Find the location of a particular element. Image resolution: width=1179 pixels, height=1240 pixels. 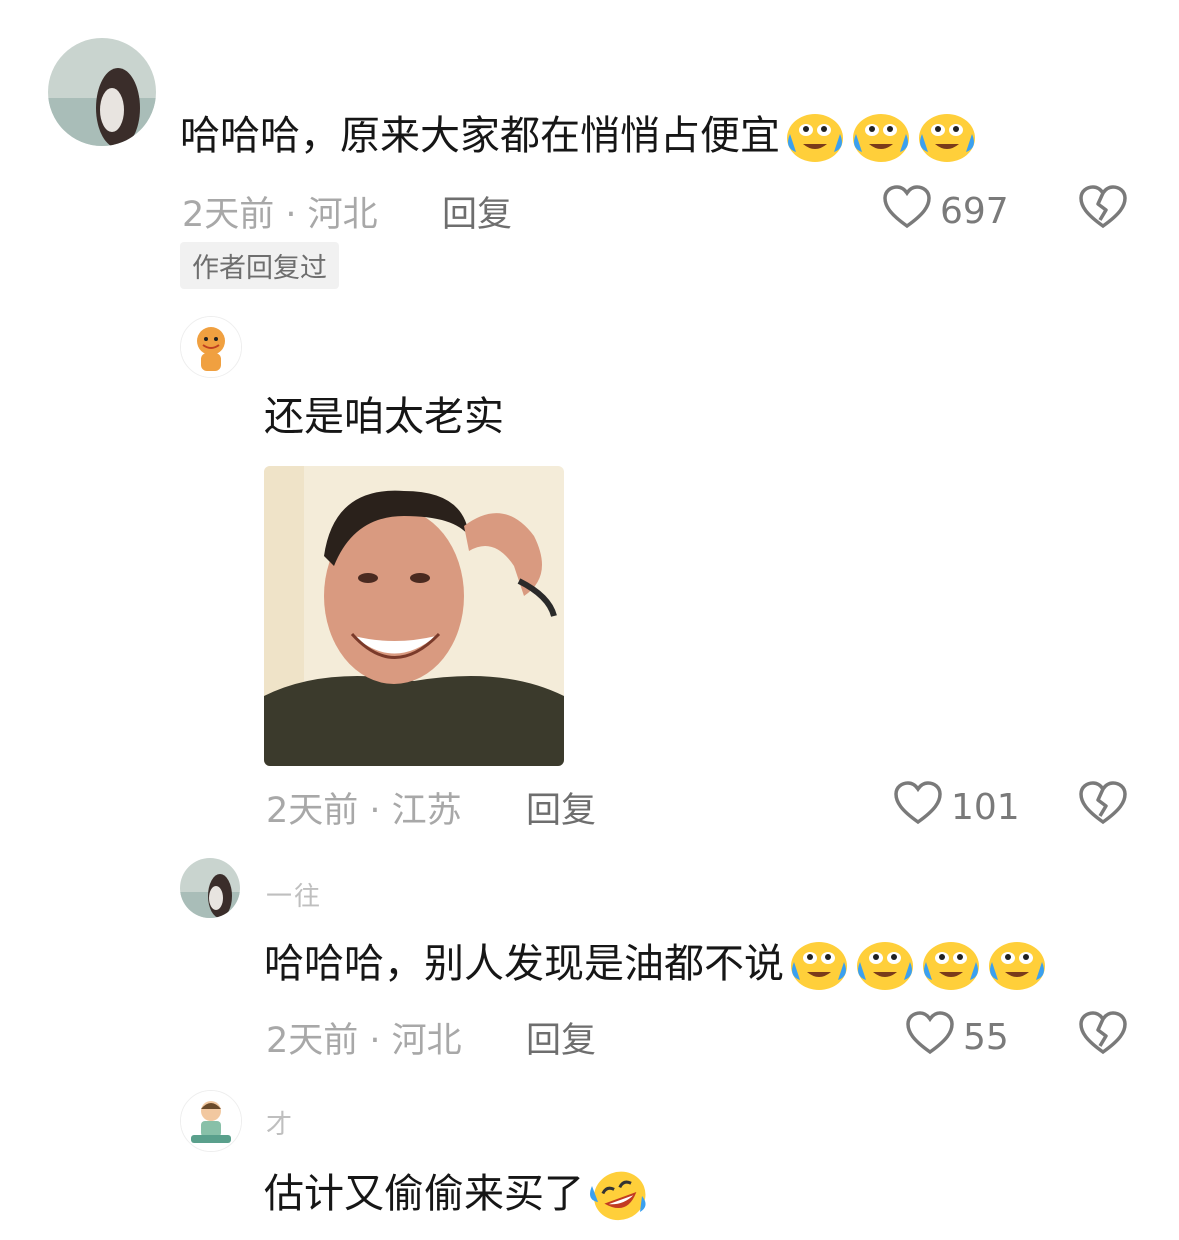

like-button: 697 is located at coordinates (945, 211).